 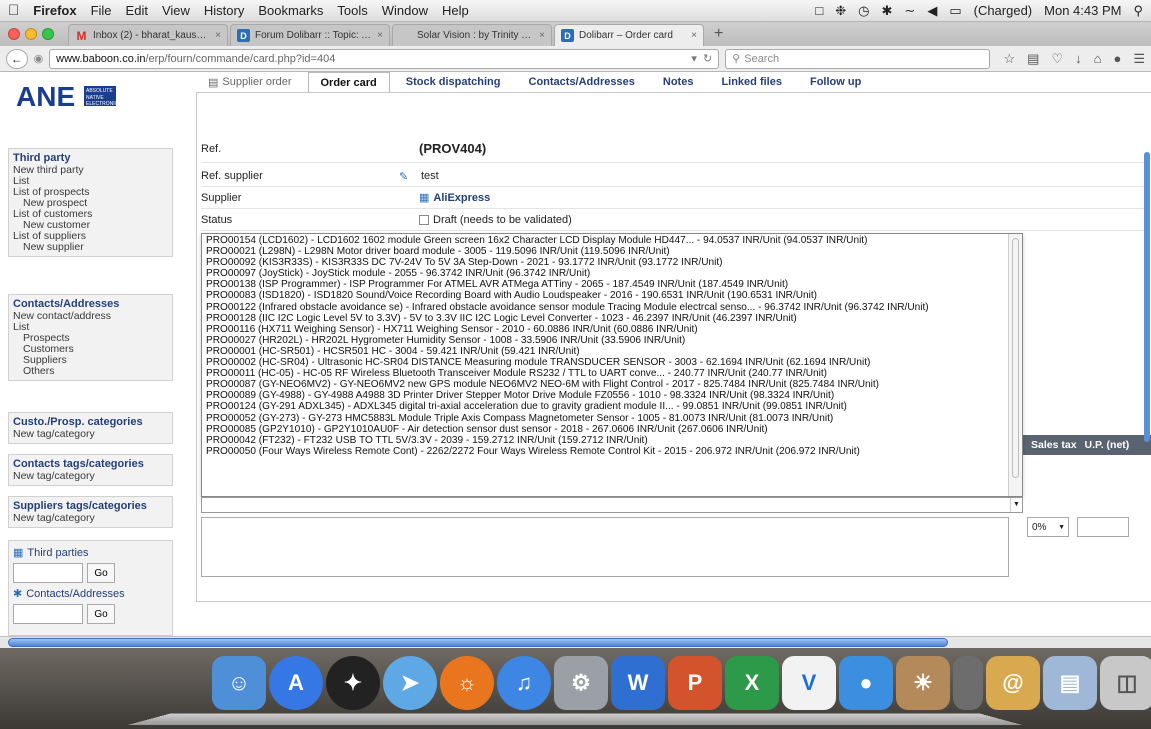 What do you see at coordinates (478, 642) in the screenshot?
I see `horizontal-scroll-thumb` at bounding box center [478, 642].